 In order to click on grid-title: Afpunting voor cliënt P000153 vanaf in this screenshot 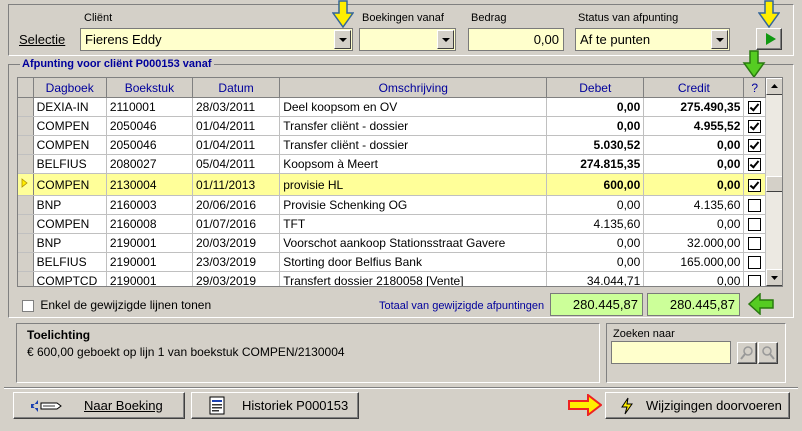, I will do `click(117, 64)`.